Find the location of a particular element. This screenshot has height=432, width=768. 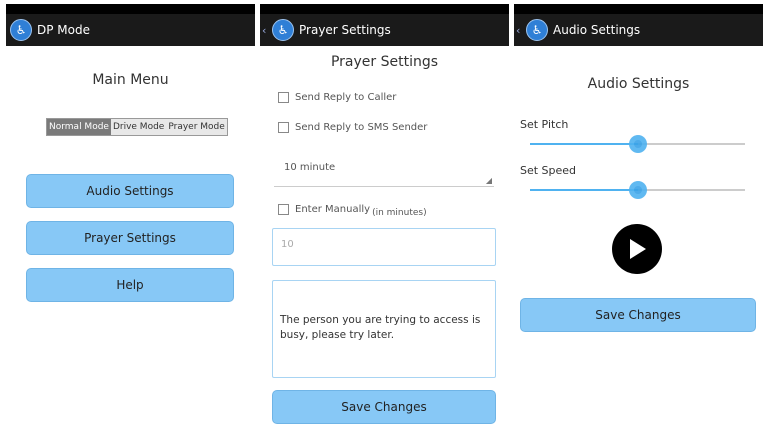

duration-dropdown: 10 minute ◢ is located at coordinates (384, 171).